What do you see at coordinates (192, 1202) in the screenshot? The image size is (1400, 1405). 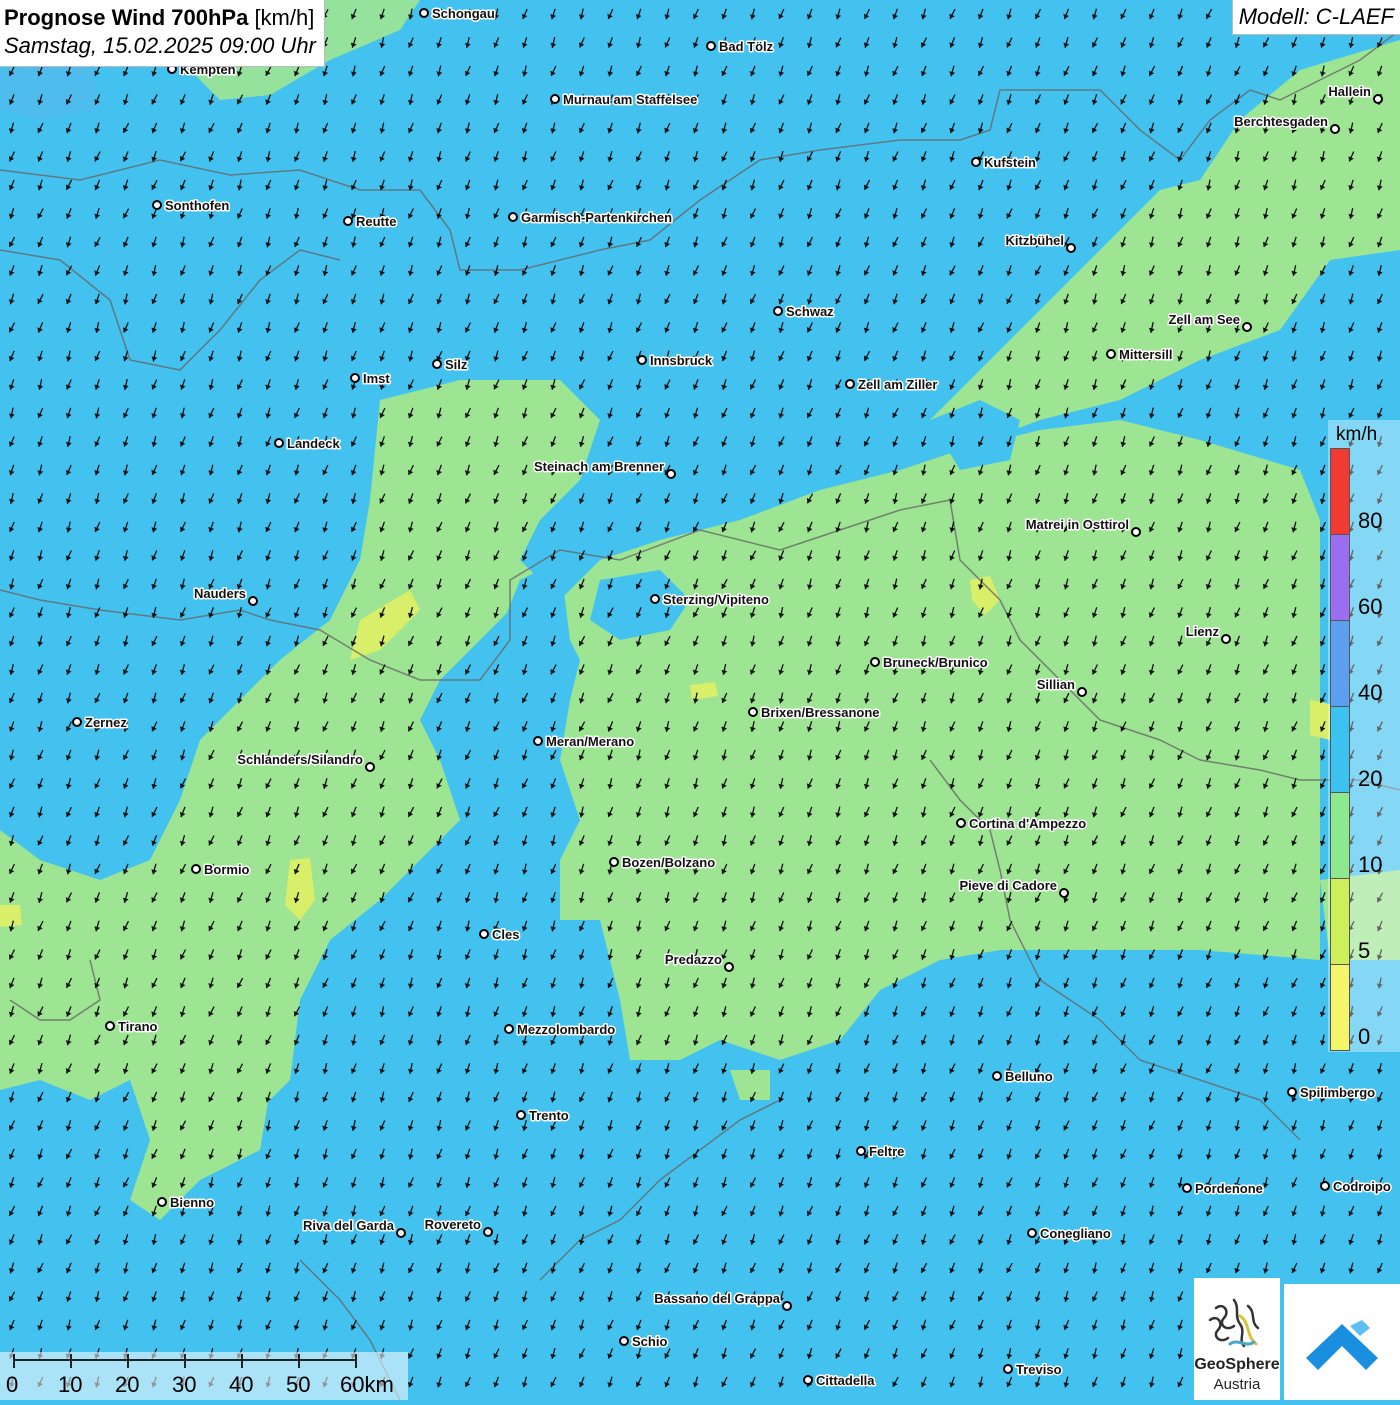 I see `city-label: Bienno` at bounding box center [192, 1202].